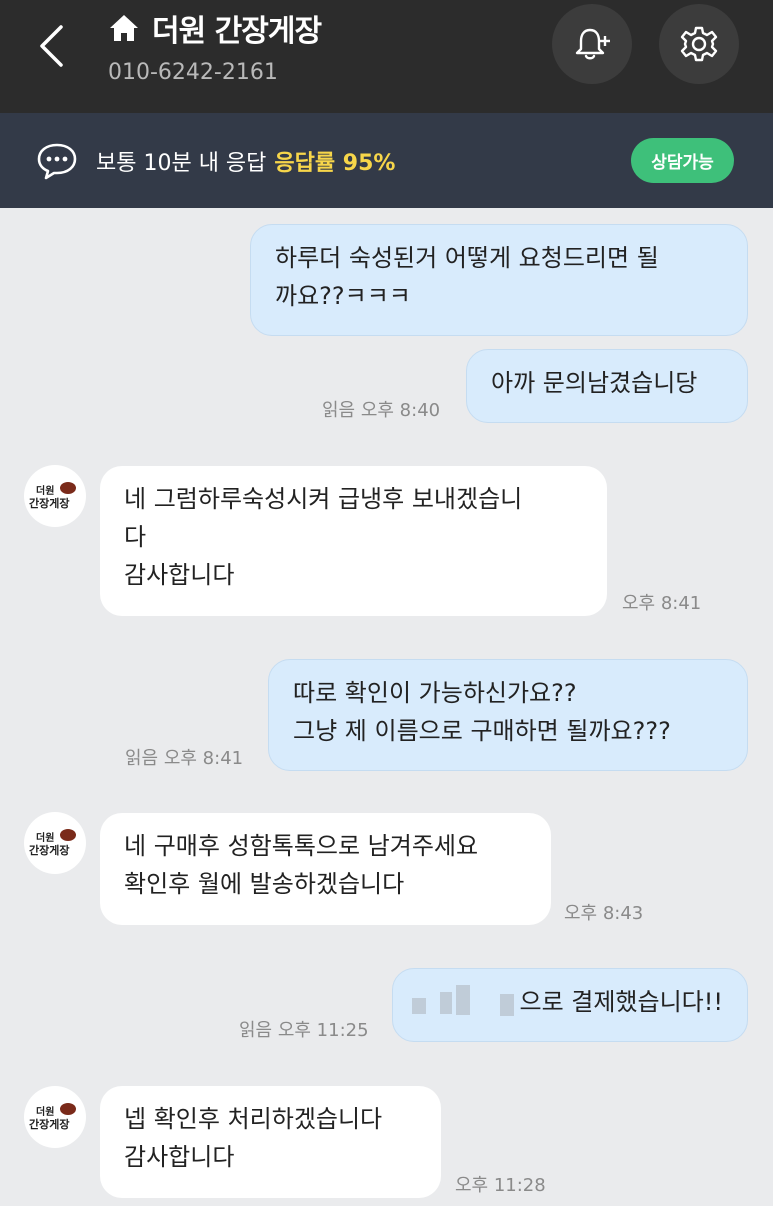 The width and height of the screenshot is (773, 1206). Describe the element at coordinates (508, 715) in the screenshot. I see `message-bubble-sent: 따로 확인이 가능하신가요?? 그냥 제 이름으로 구매하면 될까요???` at that location.